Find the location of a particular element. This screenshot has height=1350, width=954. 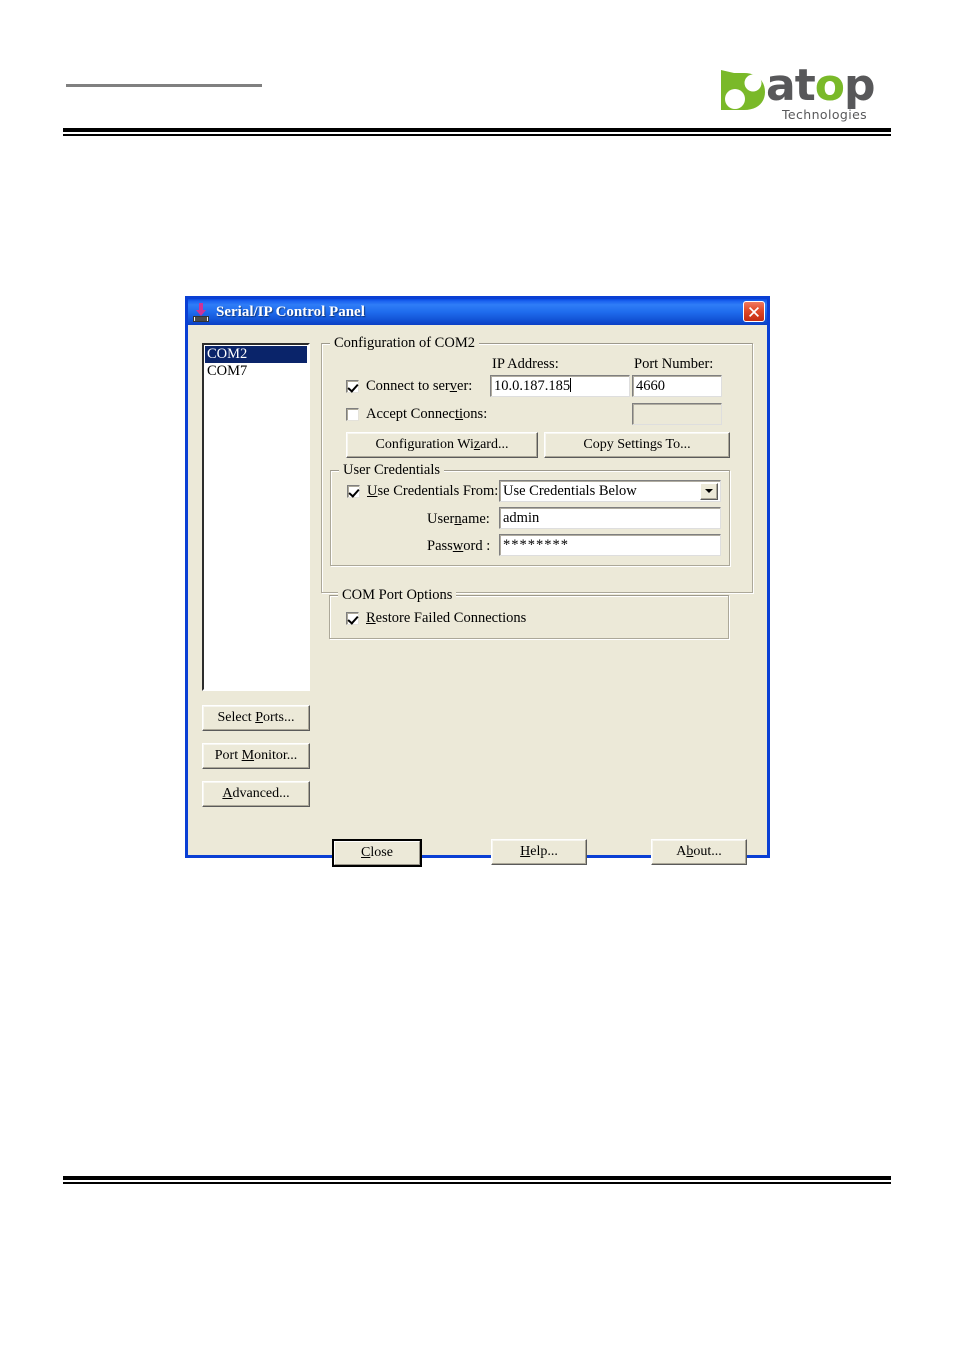

atop-logo: atop Technologies is located at coordinates (804, 93).